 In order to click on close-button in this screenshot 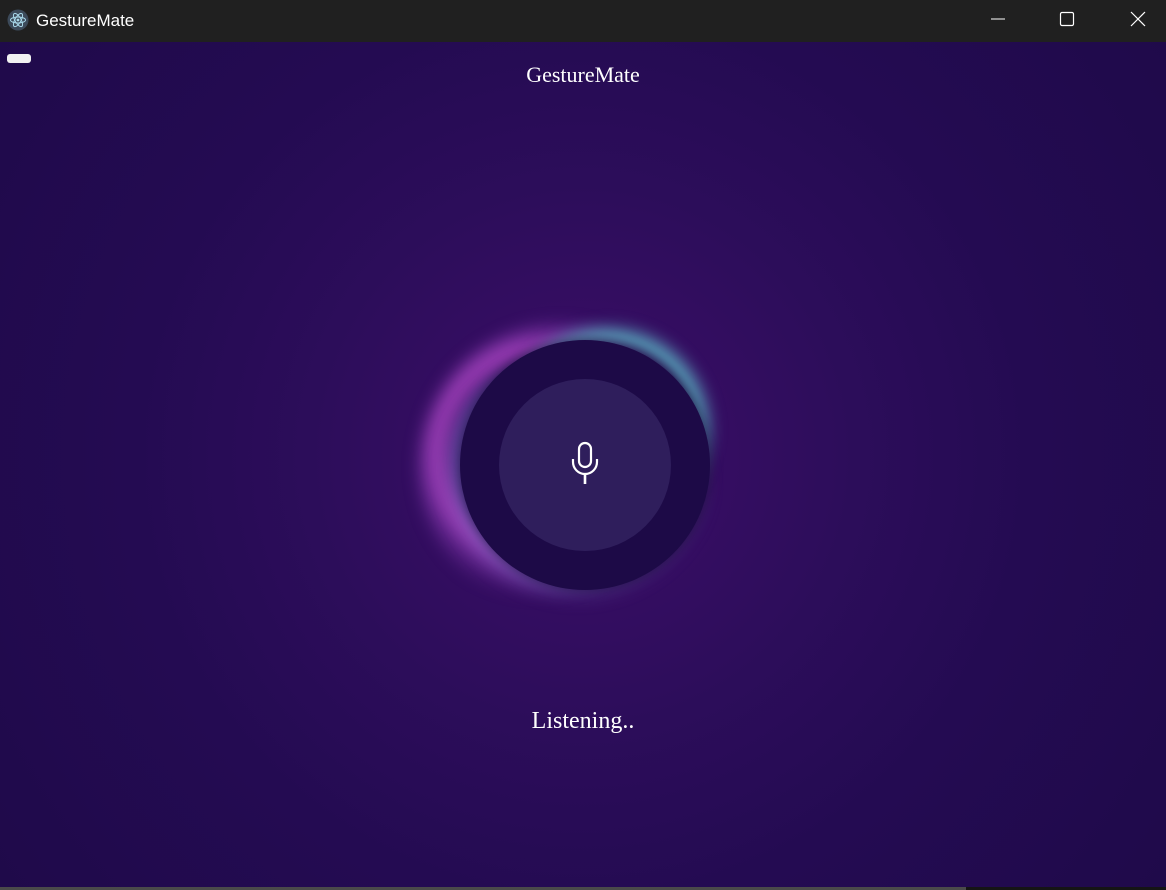, I will do `click(1134, 21)`.